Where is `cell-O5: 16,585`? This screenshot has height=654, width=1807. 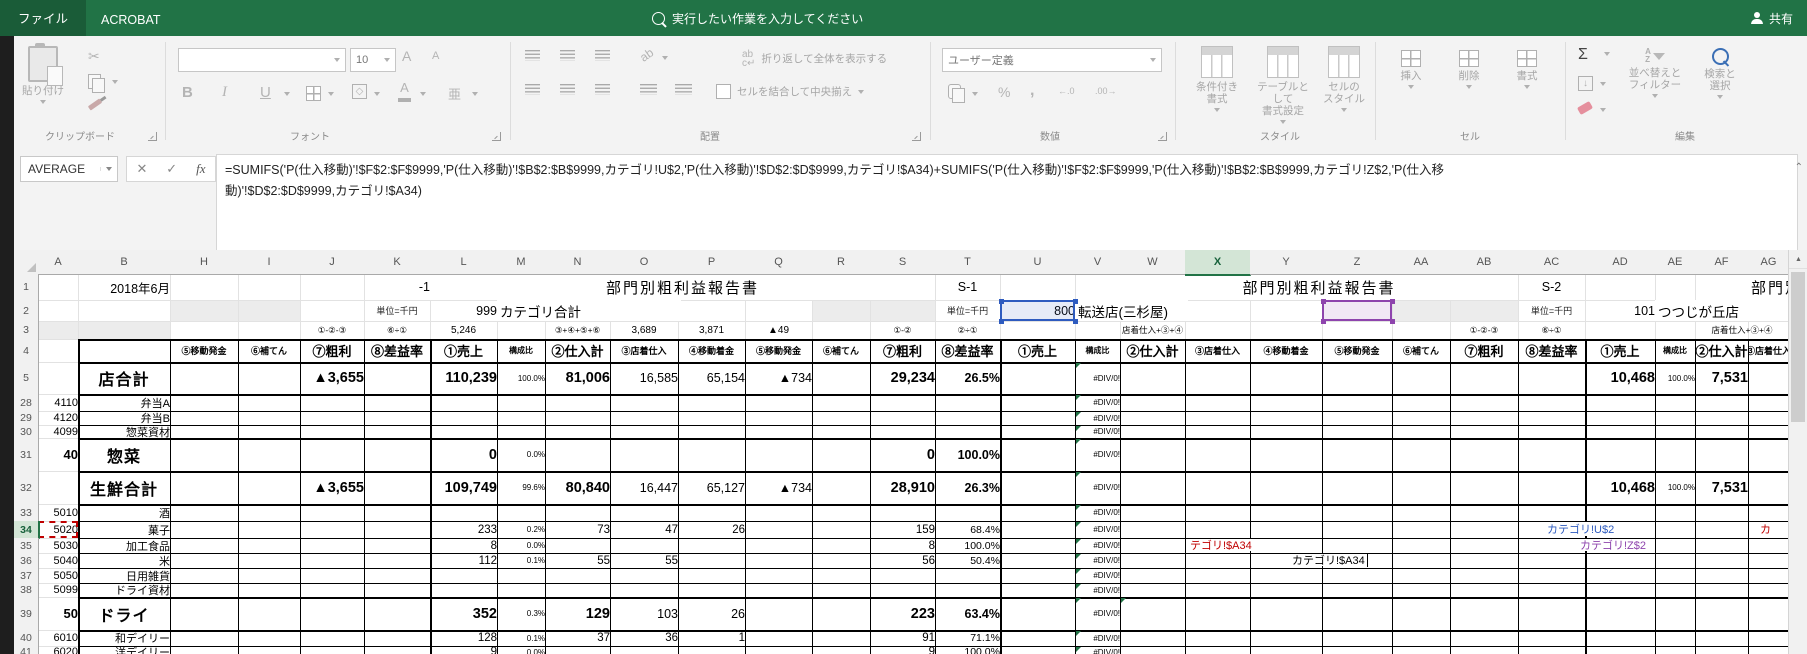
cell-O5: 16,585 is located at coordinates (646, 378).